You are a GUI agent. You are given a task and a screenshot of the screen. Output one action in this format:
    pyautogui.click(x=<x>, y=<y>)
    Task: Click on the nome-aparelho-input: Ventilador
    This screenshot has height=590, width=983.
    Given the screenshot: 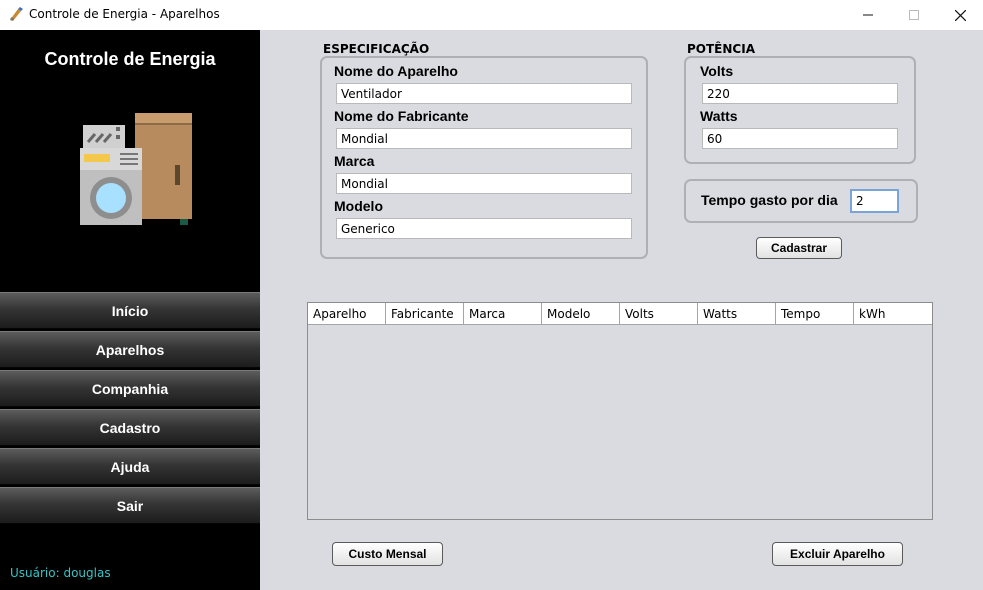 What is the action you would take?
    pyautogui.click(x=484, y=93)
    